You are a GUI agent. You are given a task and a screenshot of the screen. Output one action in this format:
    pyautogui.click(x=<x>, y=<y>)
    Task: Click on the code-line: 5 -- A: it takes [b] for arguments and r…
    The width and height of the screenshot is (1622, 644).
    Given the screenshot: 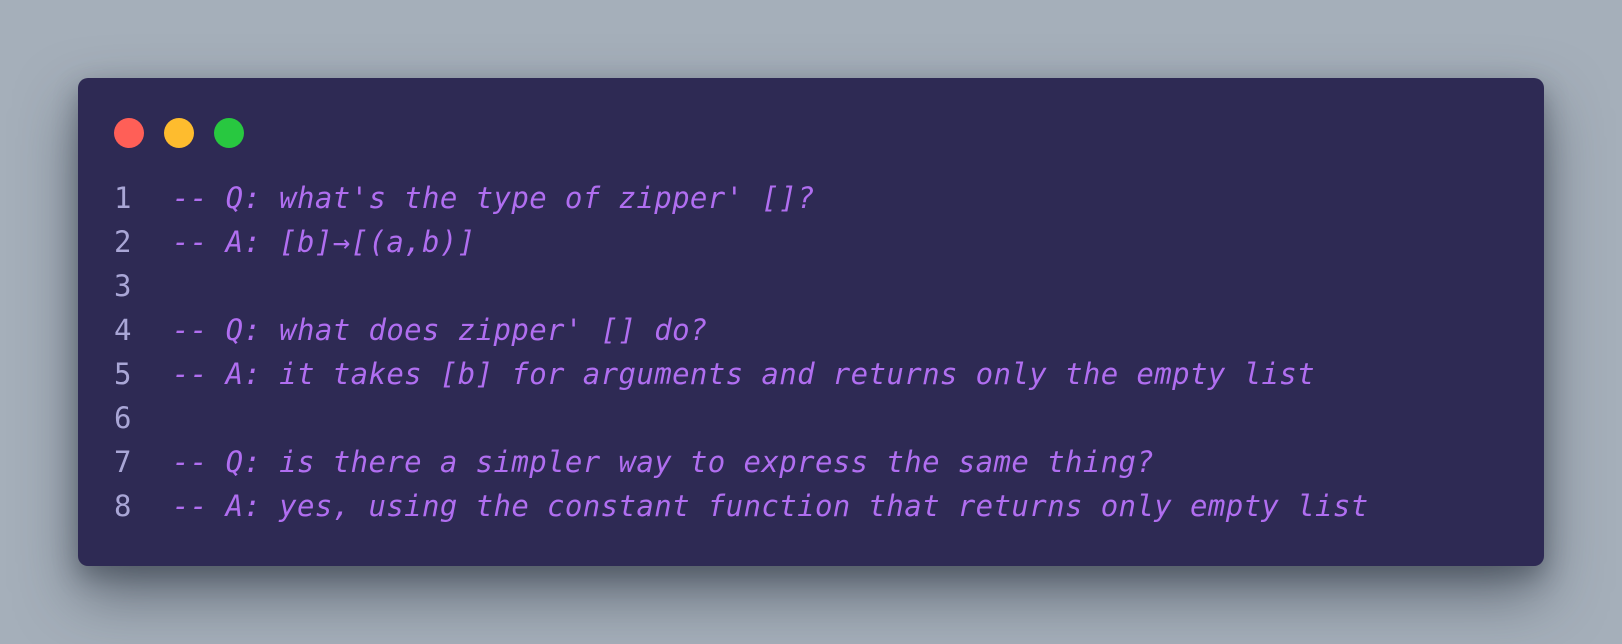 What is the action you would take?
    pyautogui.click(x=819, y=374)
    